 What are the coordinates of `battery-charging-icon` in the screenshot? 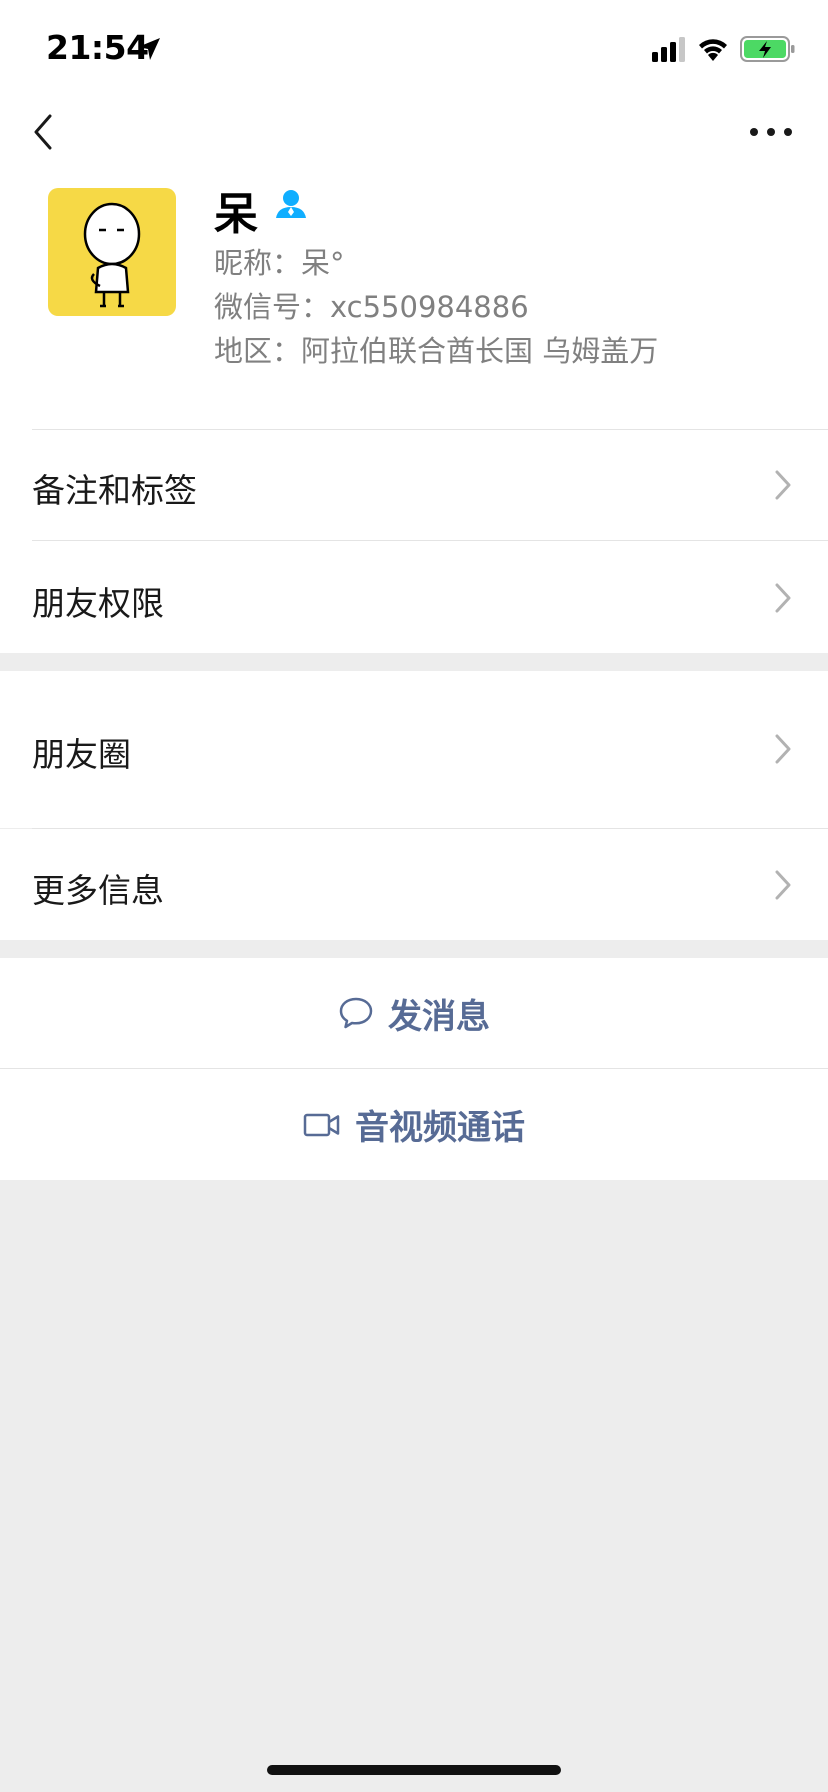 It's located at (767, 49).